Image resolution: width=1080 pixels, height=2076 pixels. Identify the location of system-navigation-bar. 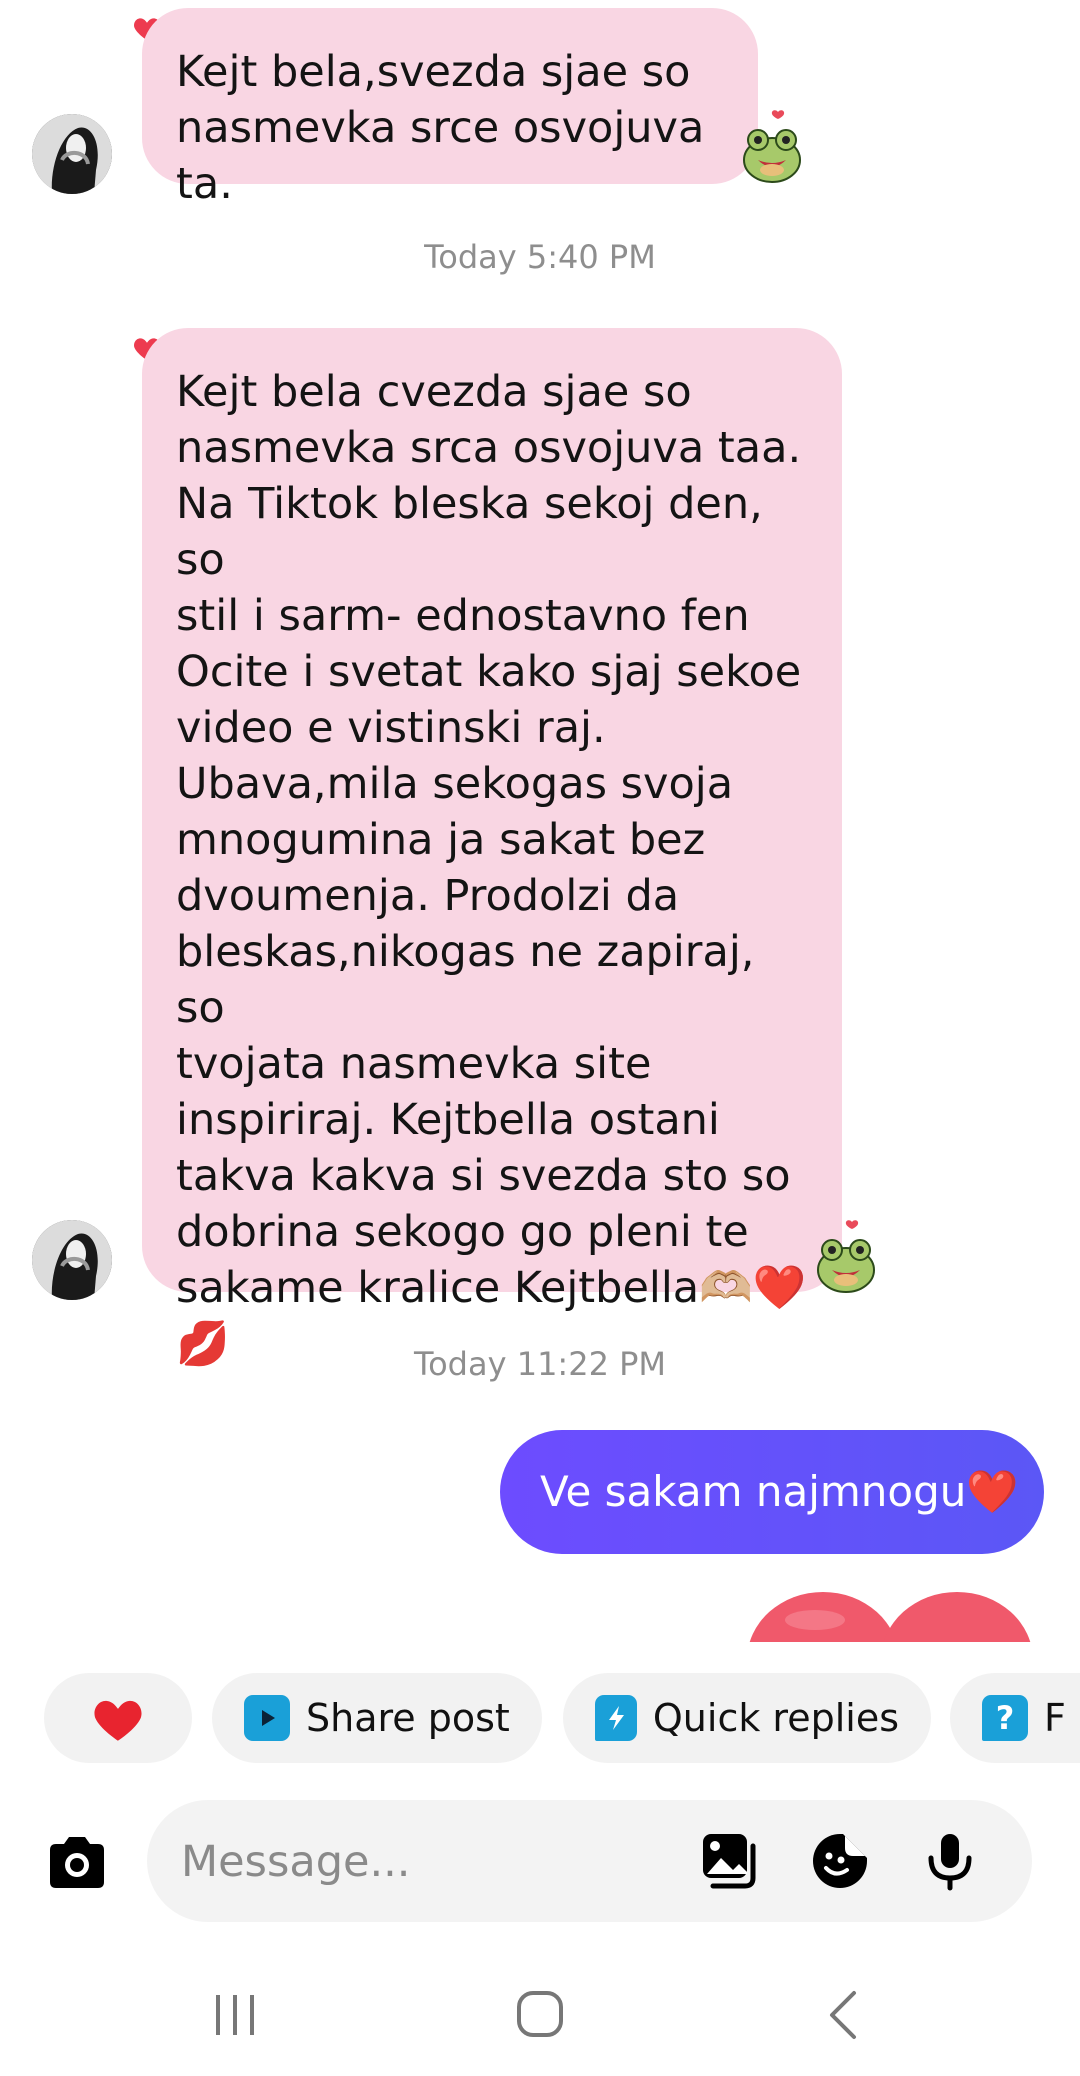
(540, 2015).